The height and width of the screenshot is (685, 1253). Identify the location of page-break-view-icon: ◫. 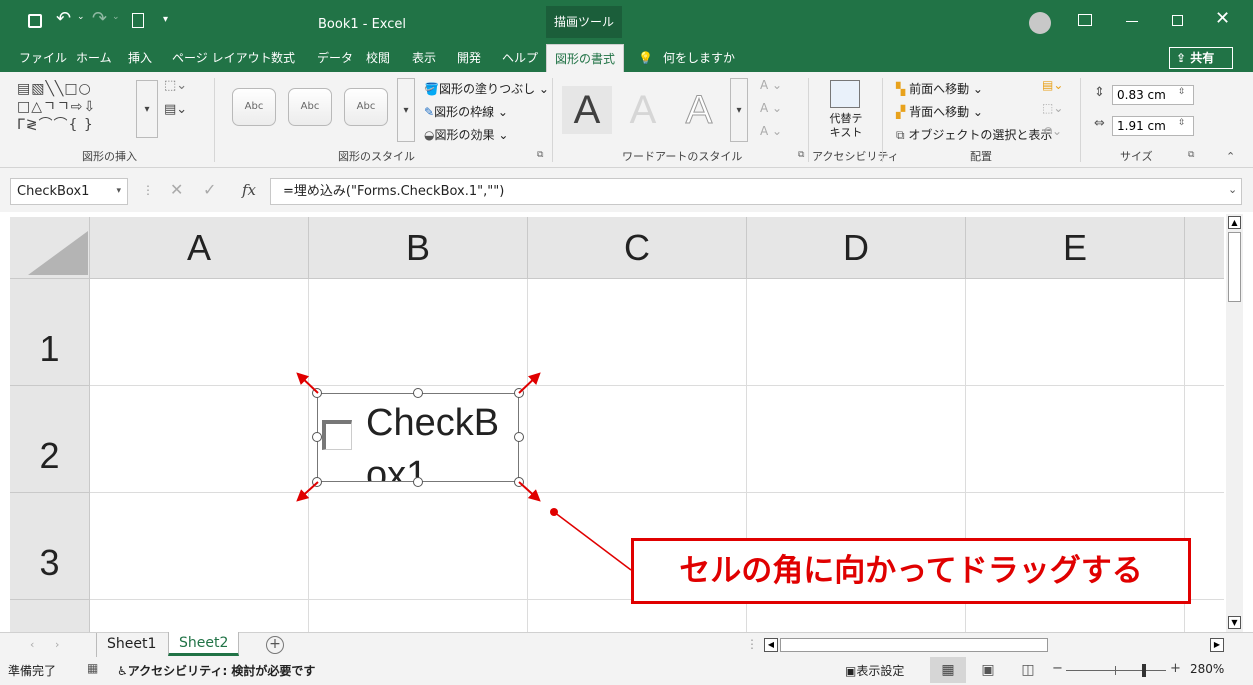
(1028, 670).